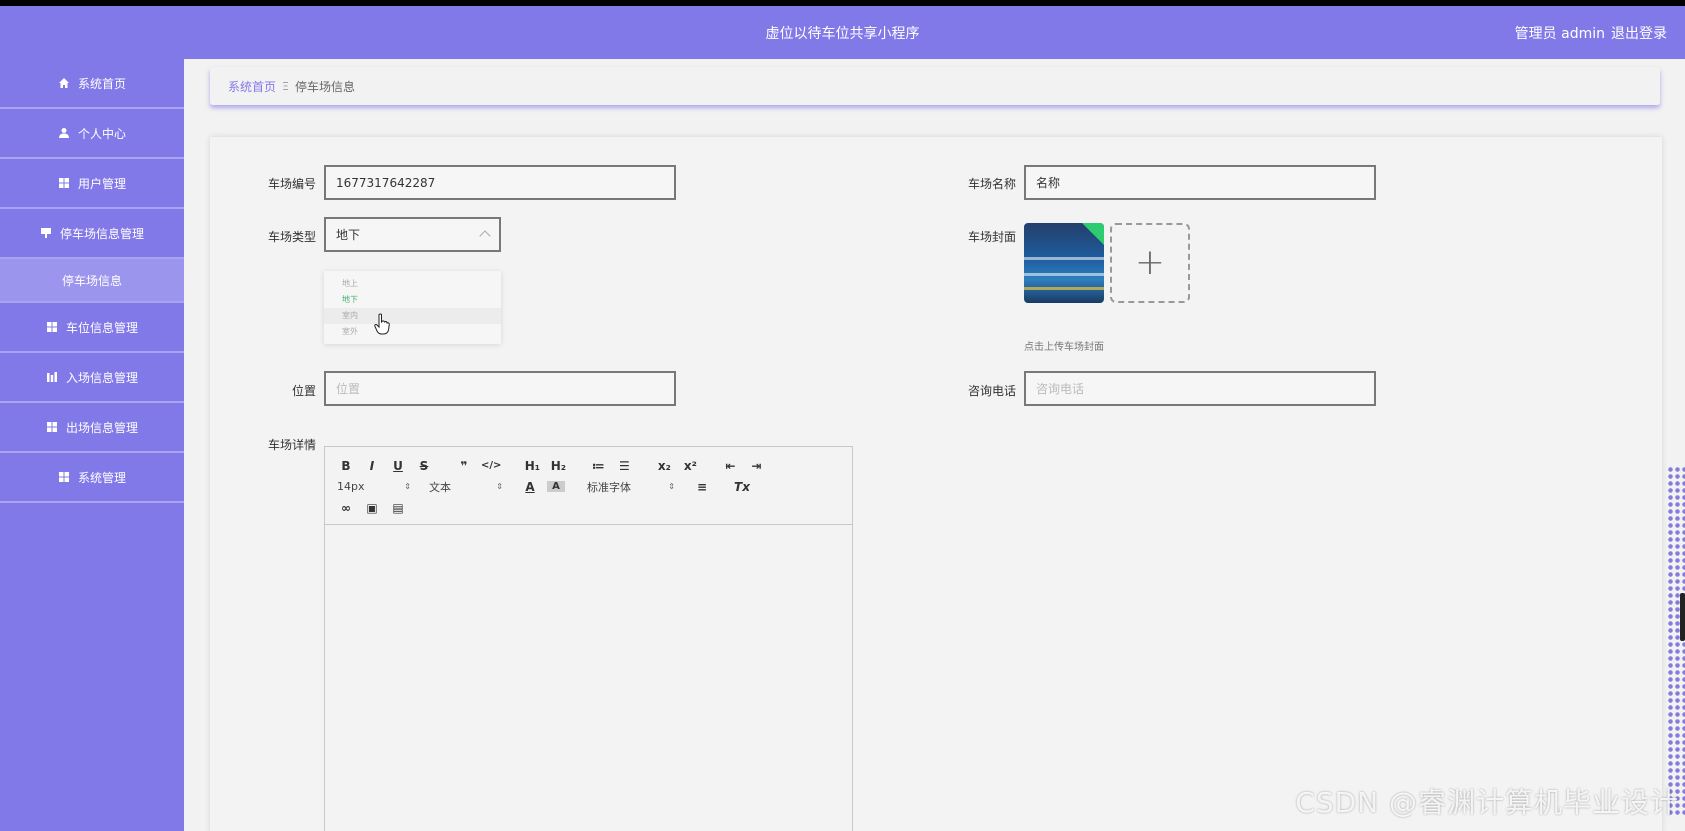 The width and height of the screenshot is (1685, 831). I want to click on dropdown-option: 室外, so click(412, 332).